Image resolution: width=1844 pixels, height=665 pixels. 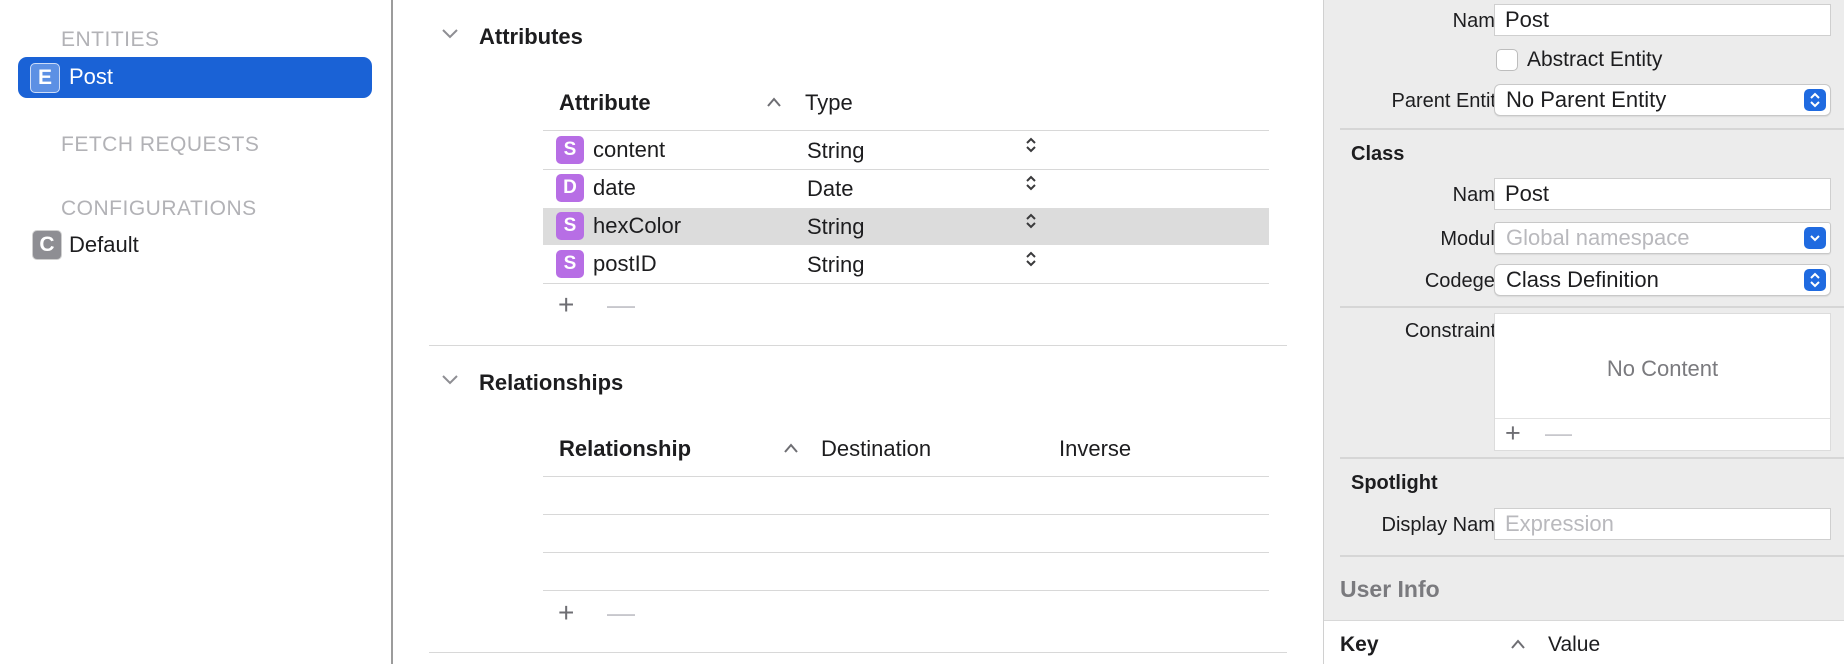 What do you see at coordinates (450, 381) in the screenshot?
I see `relationships-disclosure-chevron-icon` at bounding box center [450, 381].